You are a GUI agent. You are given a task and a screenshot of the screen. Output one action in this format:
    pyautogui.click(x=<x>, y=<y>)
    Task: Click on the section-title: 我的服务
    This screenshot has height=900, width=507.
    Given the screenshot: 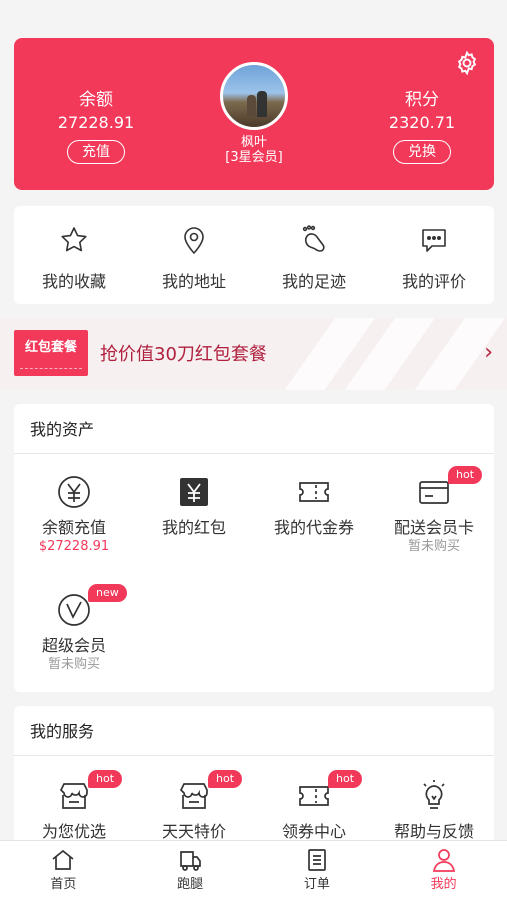 What is the action you would take?
    pyautogui.click(x=254, y=731)
    